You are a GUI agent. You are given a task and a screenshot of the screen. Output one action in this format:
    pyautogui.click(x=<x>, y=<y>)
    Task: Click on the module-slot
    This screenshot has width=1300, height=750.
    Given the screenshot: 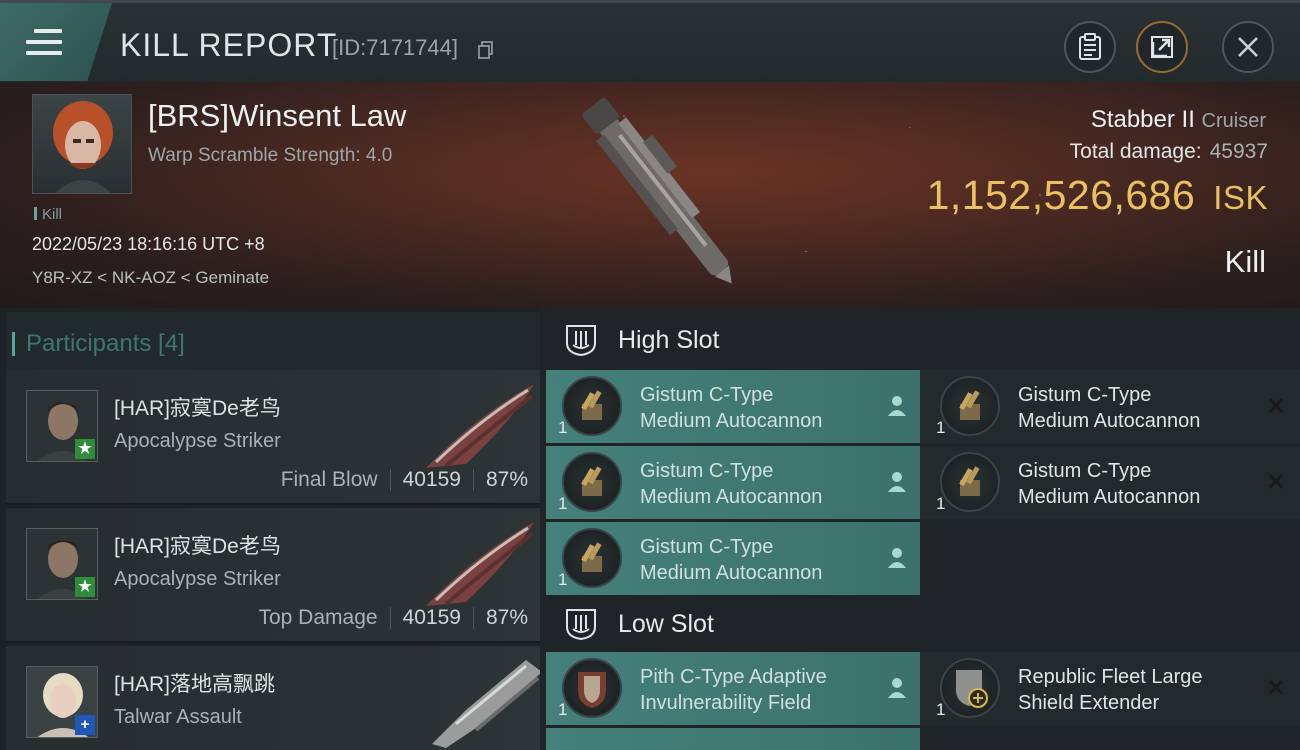 What is the action you would take?
    pyautogui.click(x=733, y=739)
    